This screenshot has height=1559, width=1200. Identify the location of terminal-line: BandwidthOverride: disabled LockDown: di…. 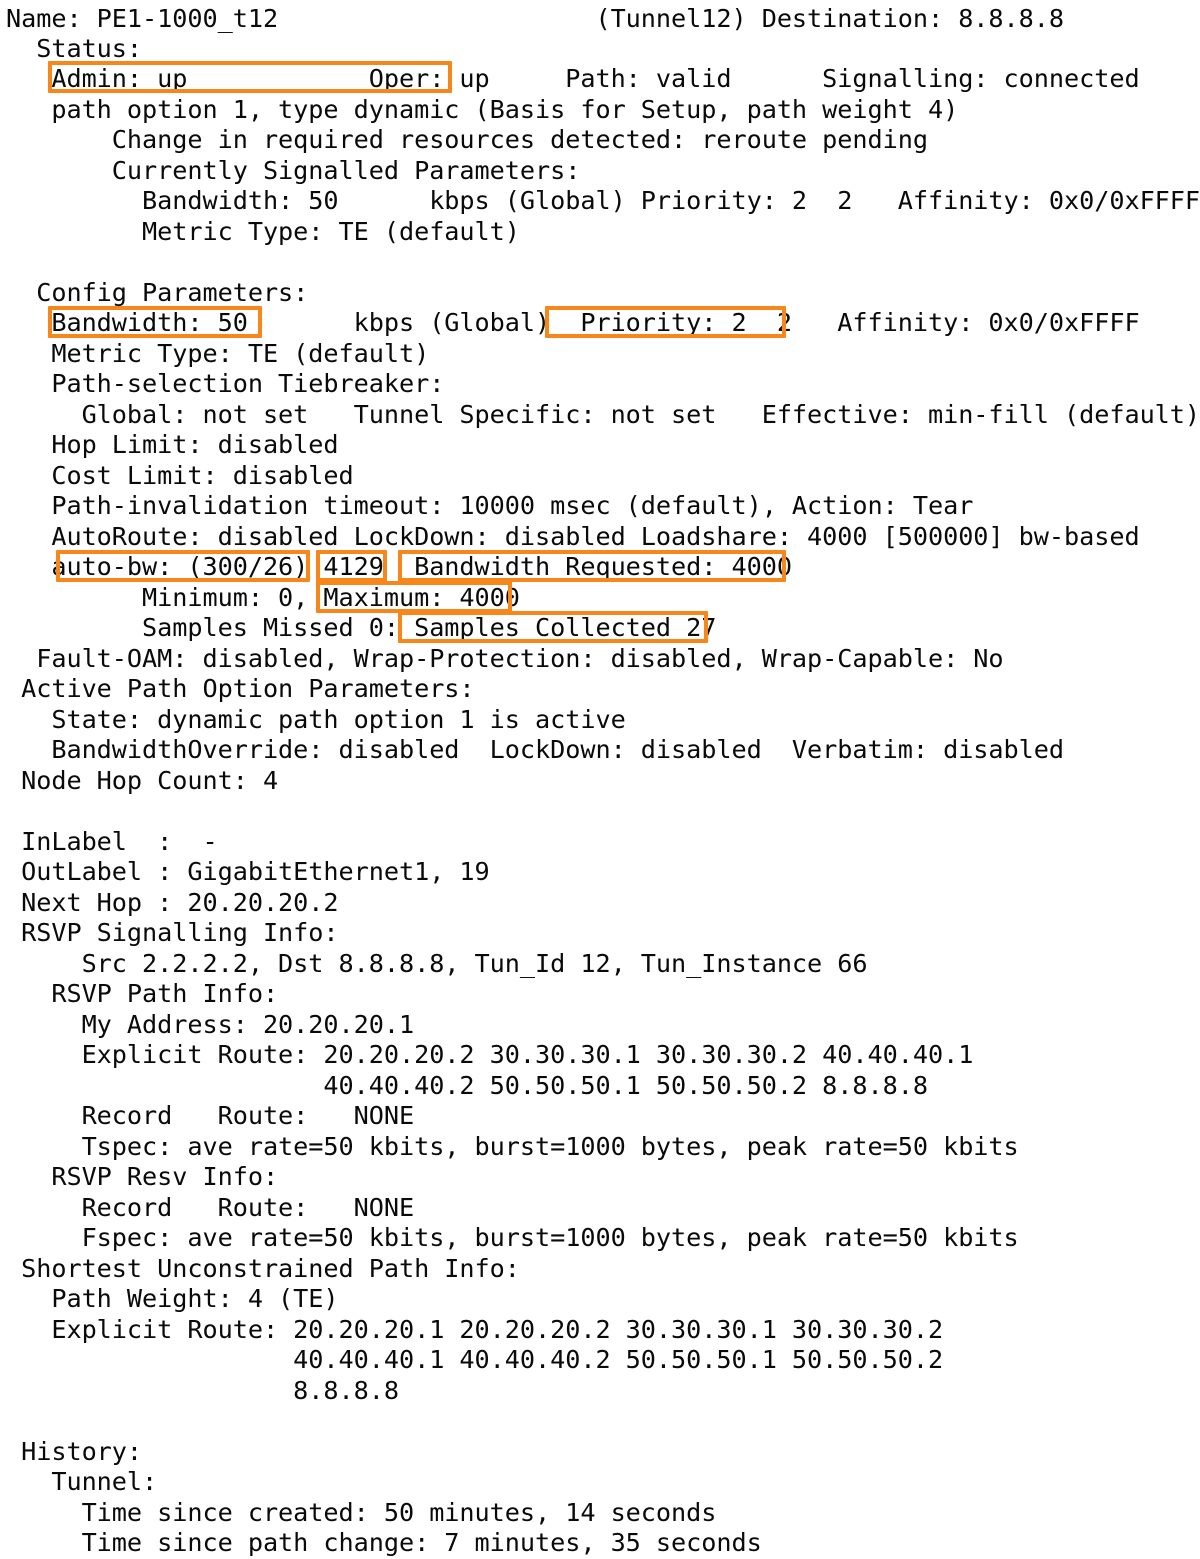
(535, 749).